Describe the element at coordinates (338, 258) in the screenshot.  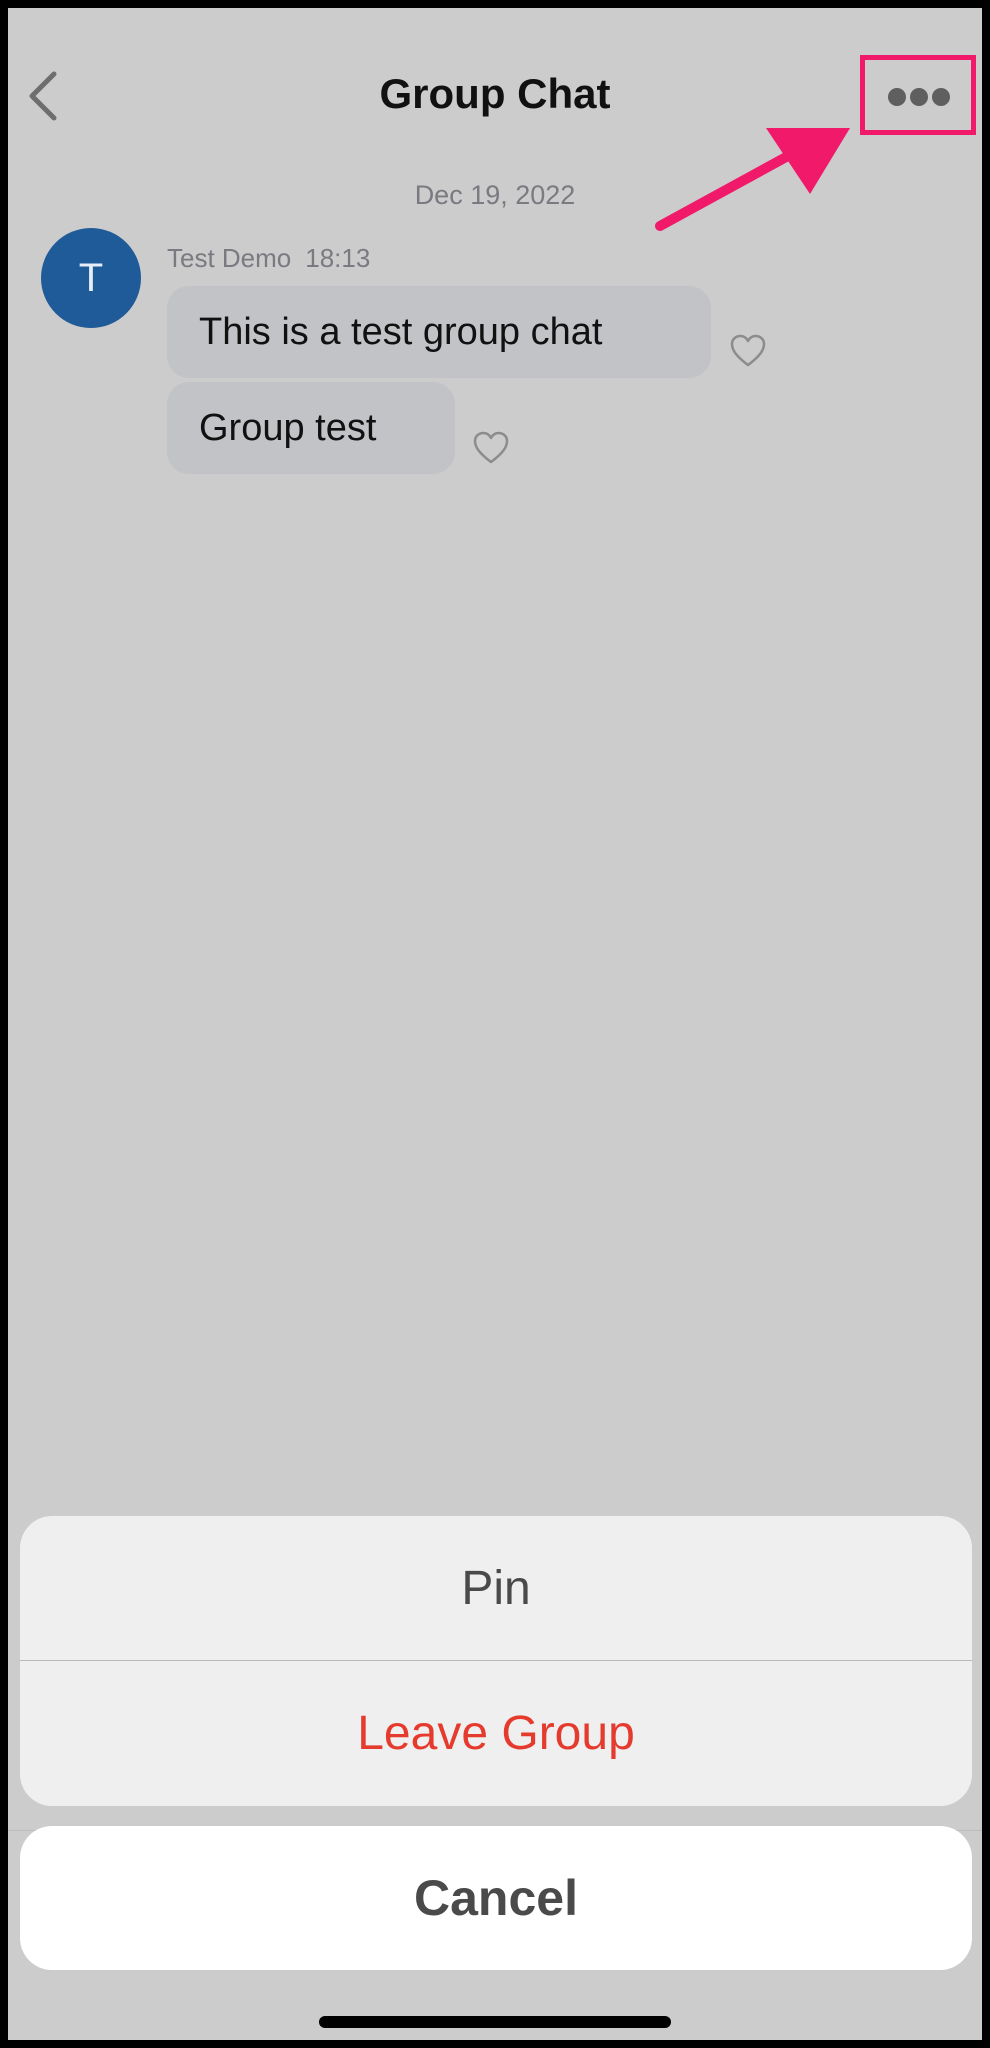
I see `message-time: 18:13` at that location.